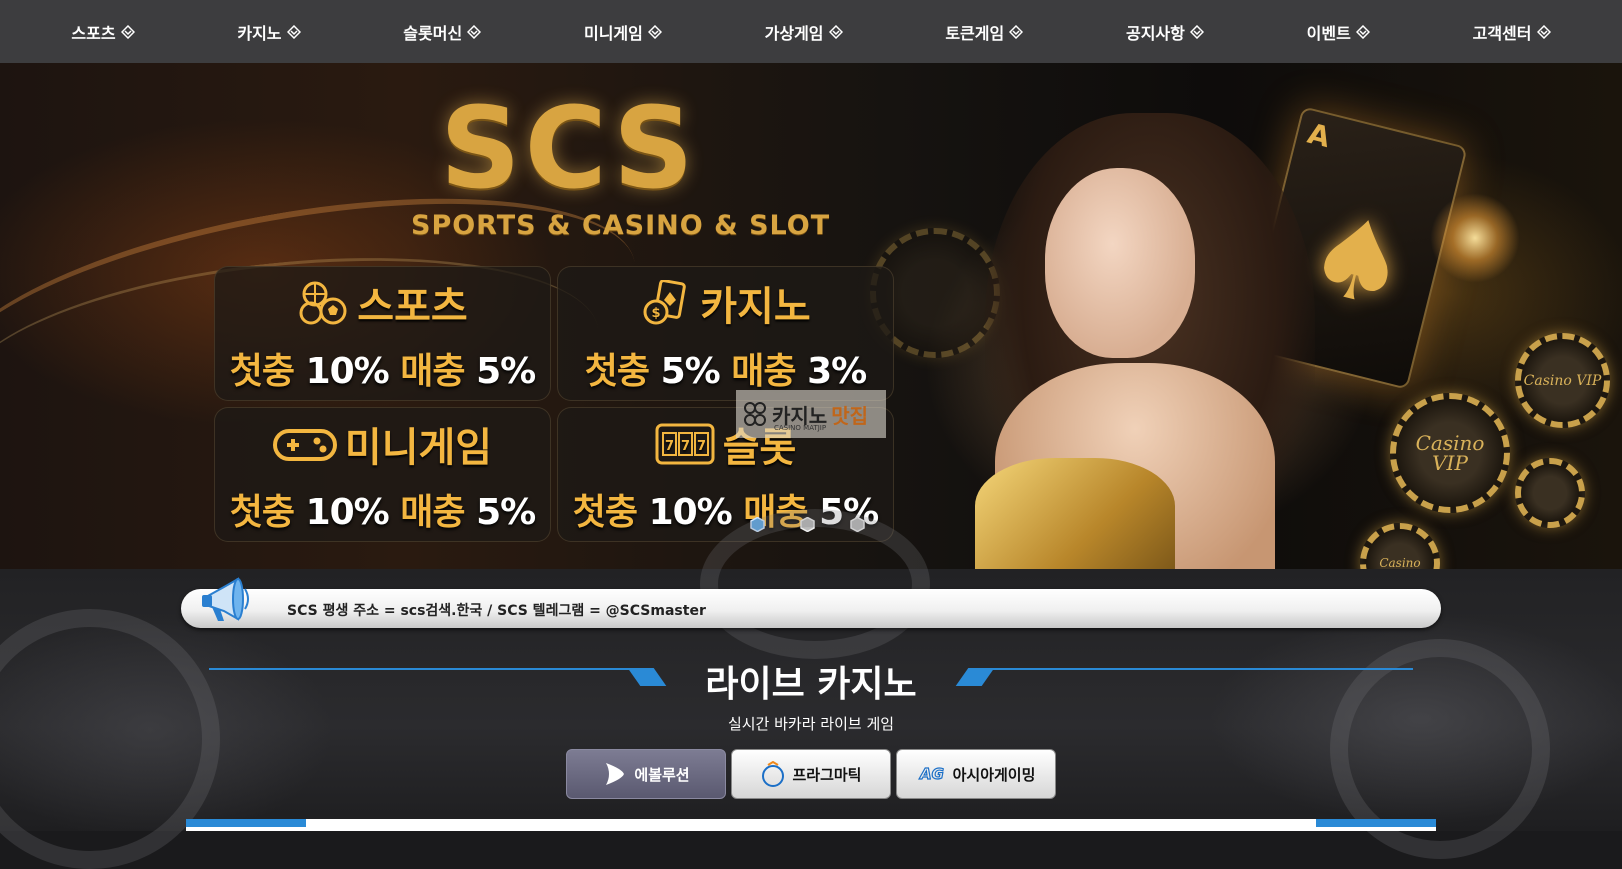 The width and height of the screenshot is (1622, 869). What do you see at coordinates (412, 306) in the screenshot?
I see `promo-title: 스포츠` at bounding box center [412, 306].